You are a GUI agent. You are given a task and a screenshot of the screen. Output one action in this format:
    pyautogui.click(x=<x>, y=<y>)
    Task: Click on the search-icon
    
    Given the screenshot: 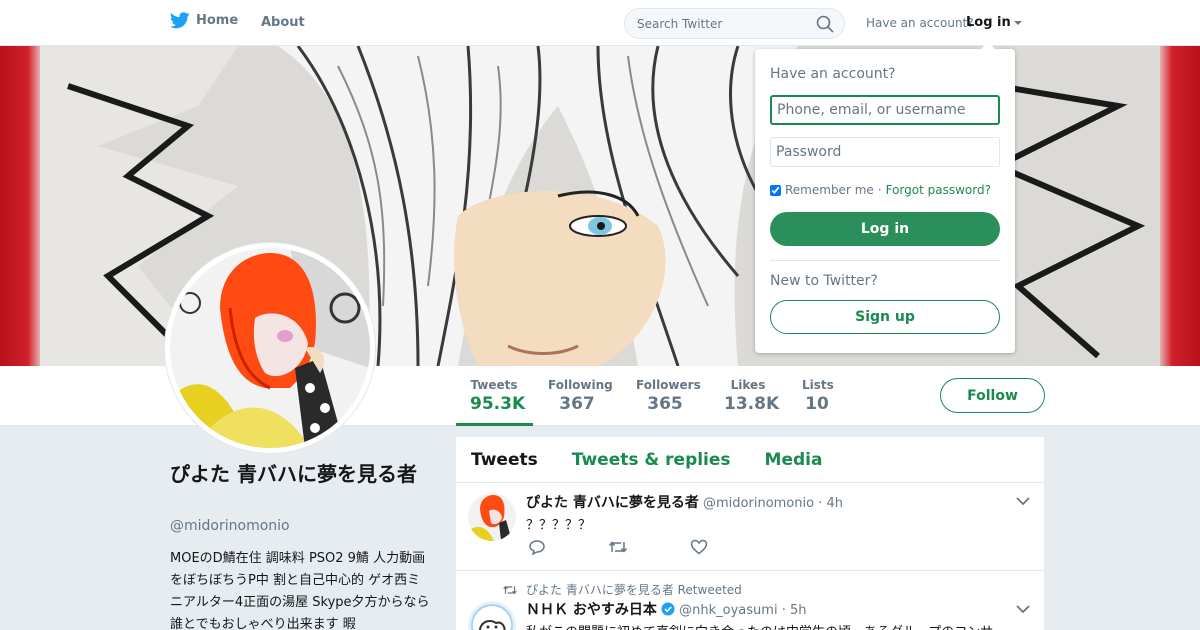 What is the action you would take?
    pyautogui.click(x=825, y=24)
    